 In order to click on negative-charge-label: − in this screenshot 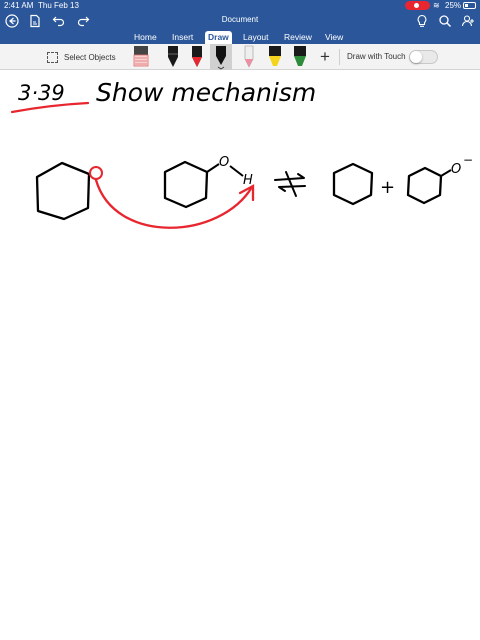, I will do `click(468, 160)`.